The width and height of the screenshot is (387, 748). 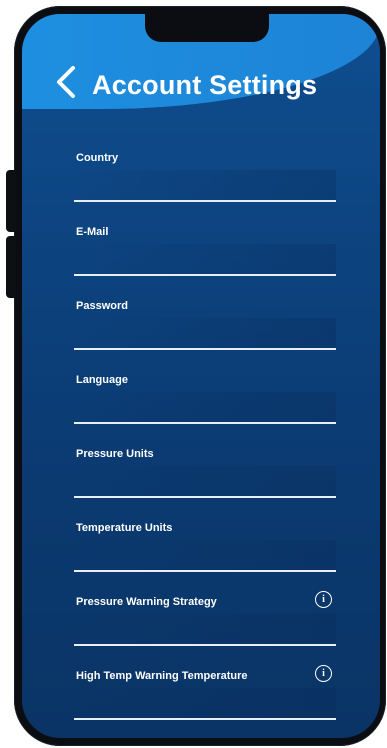 I want to click on language-field: Language, so click(x=205, y=404).